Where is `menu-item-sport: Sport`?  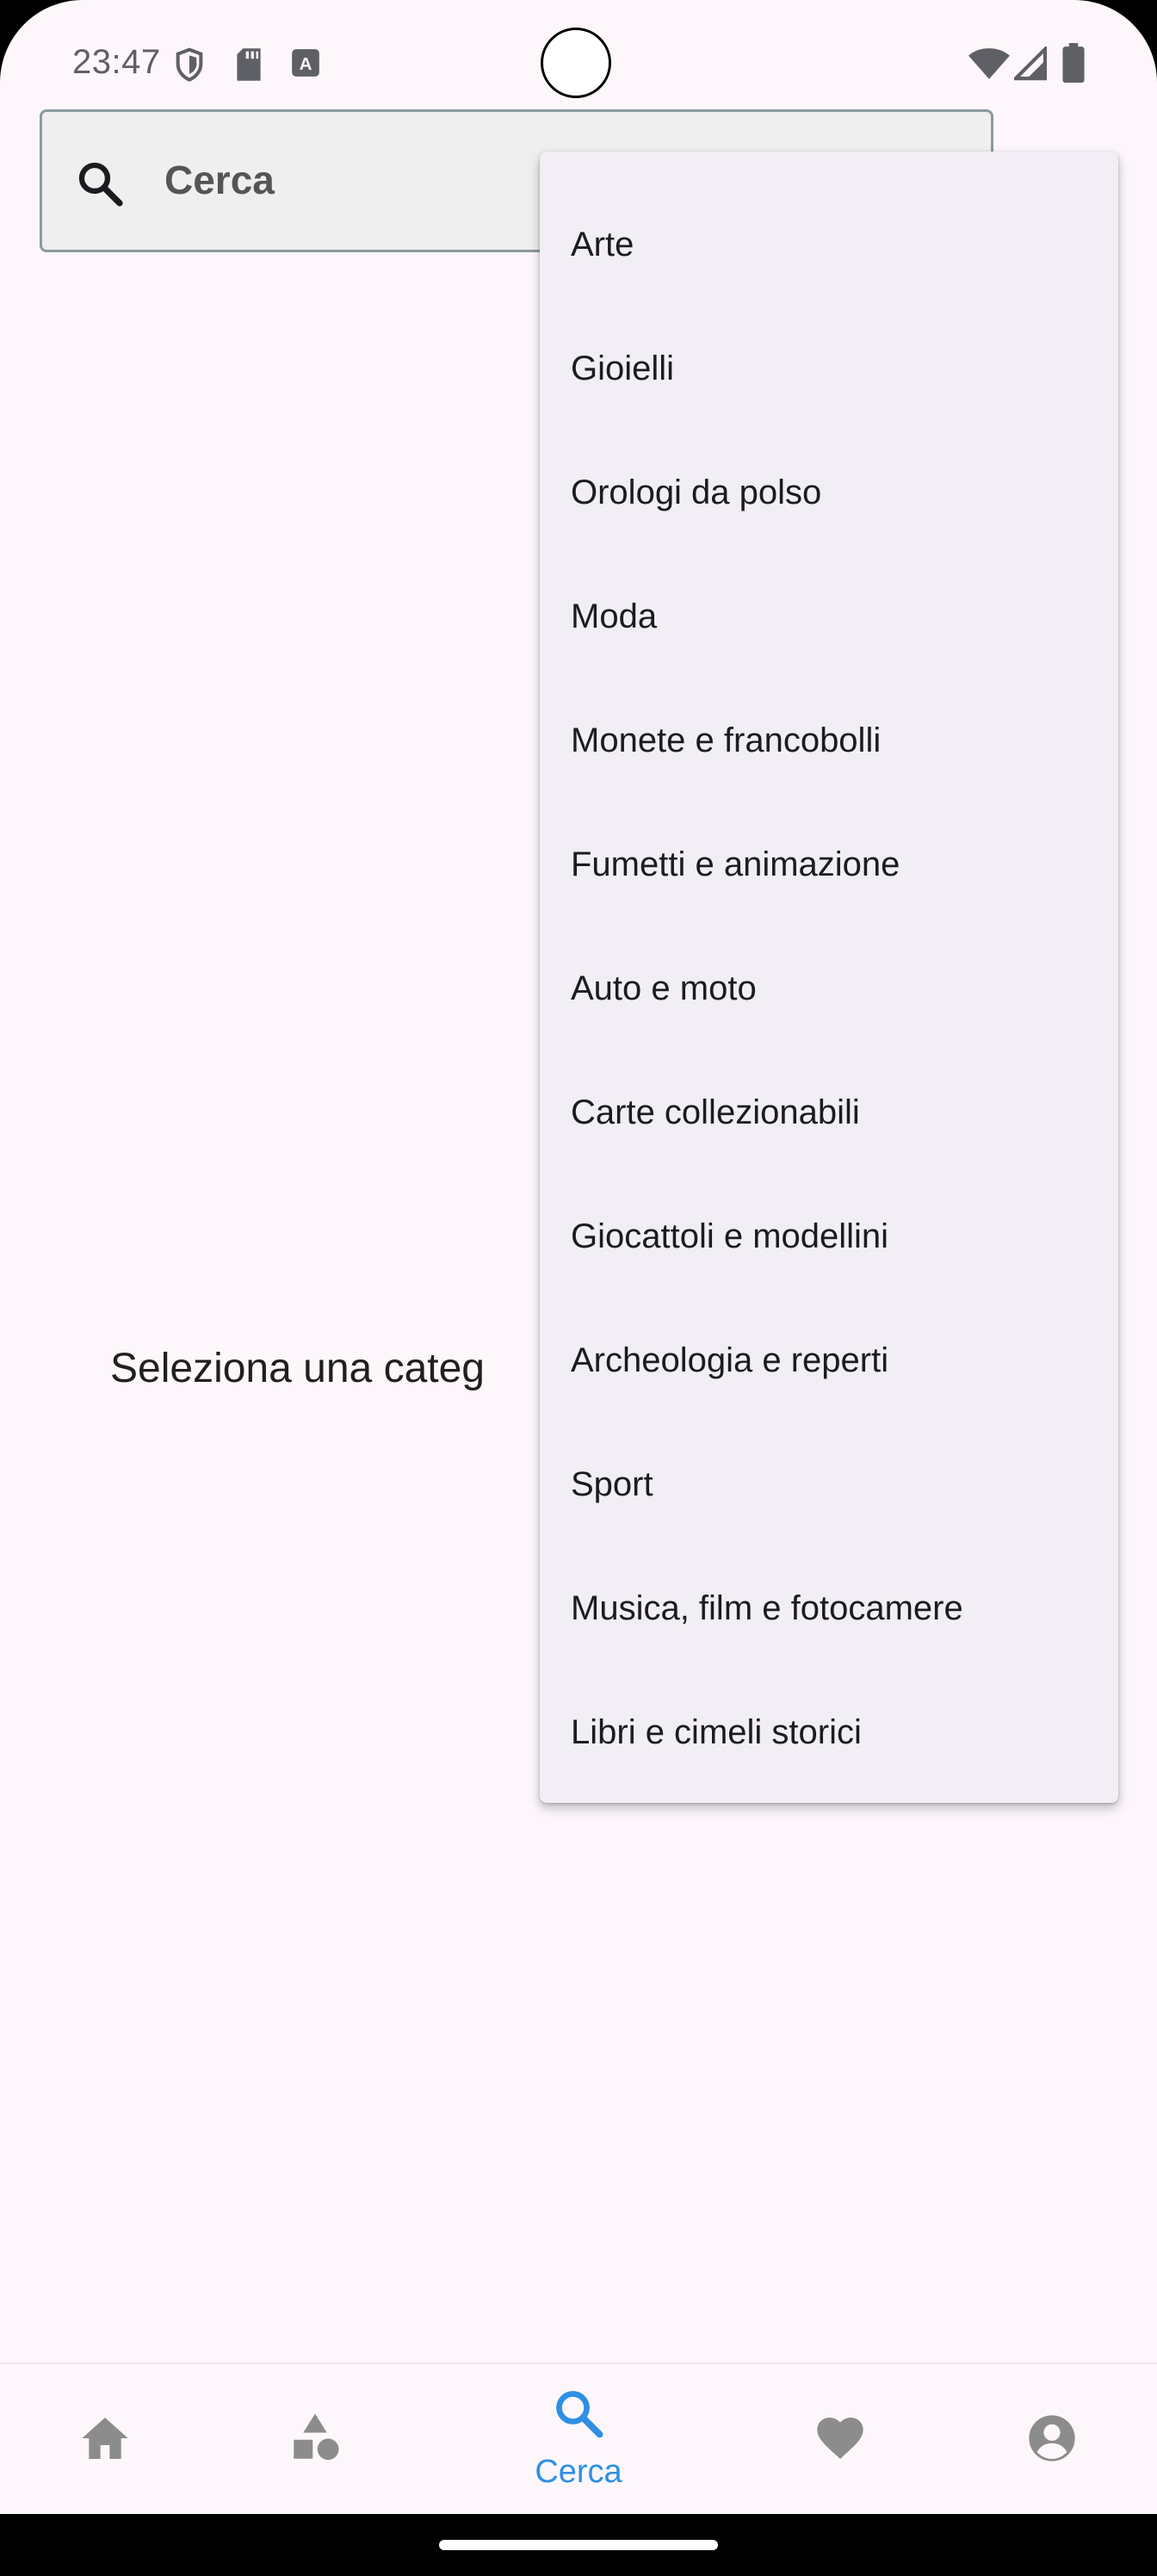
menu-item-sport: Sport is located at coordinates (829, 1484).